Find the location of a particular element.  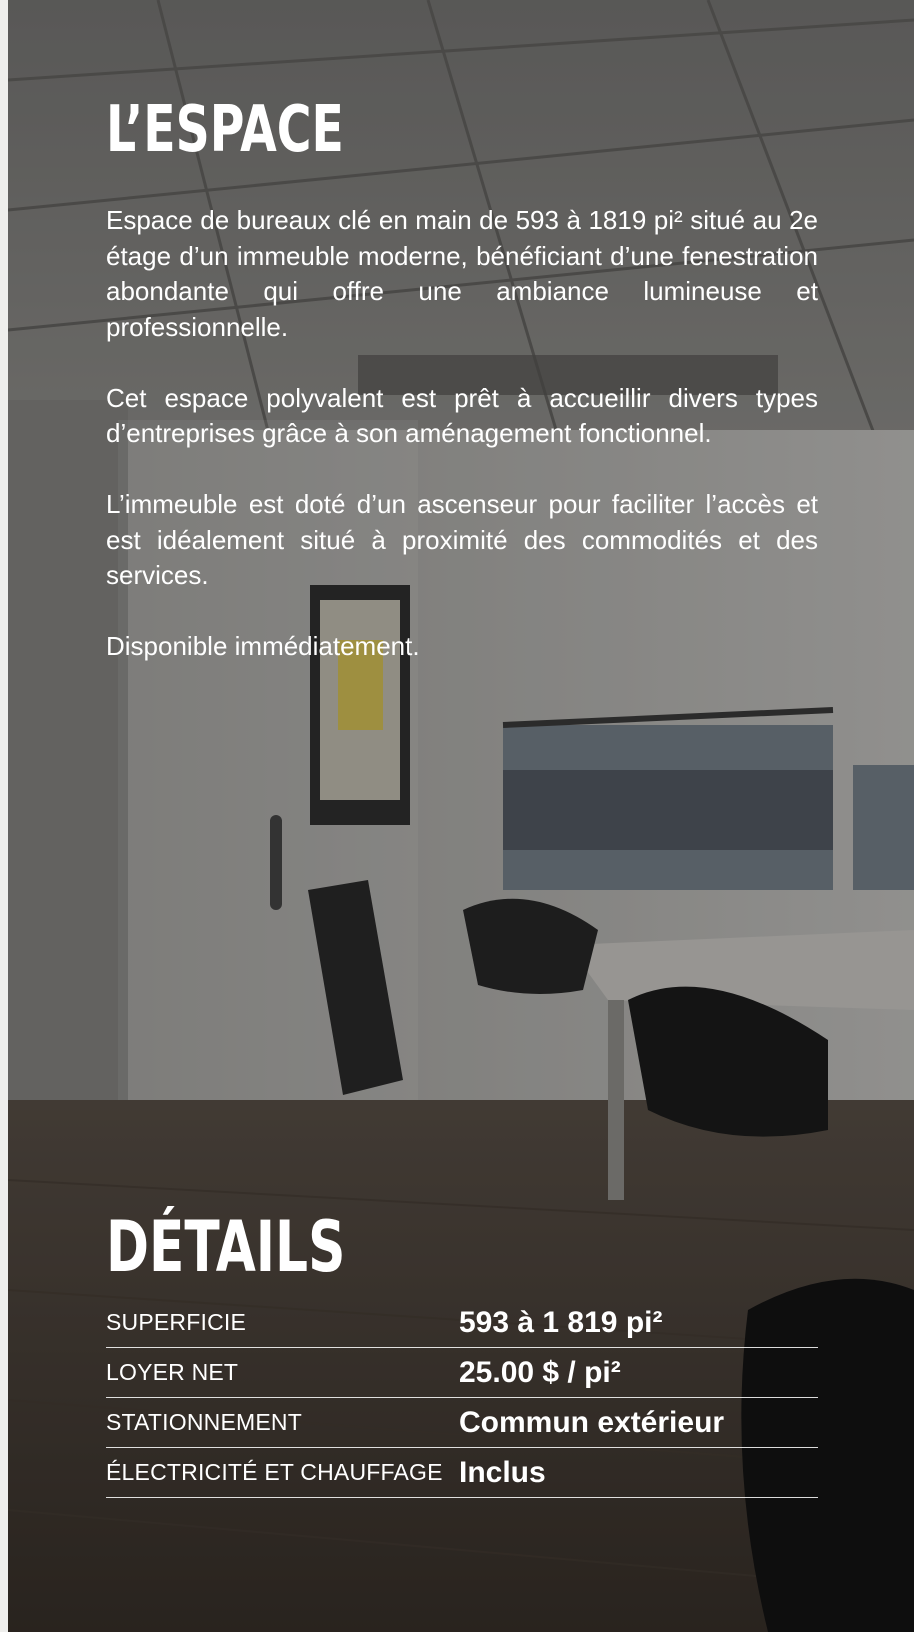

row-label: SUPERFICIE is located at coordinates (176, 1322).